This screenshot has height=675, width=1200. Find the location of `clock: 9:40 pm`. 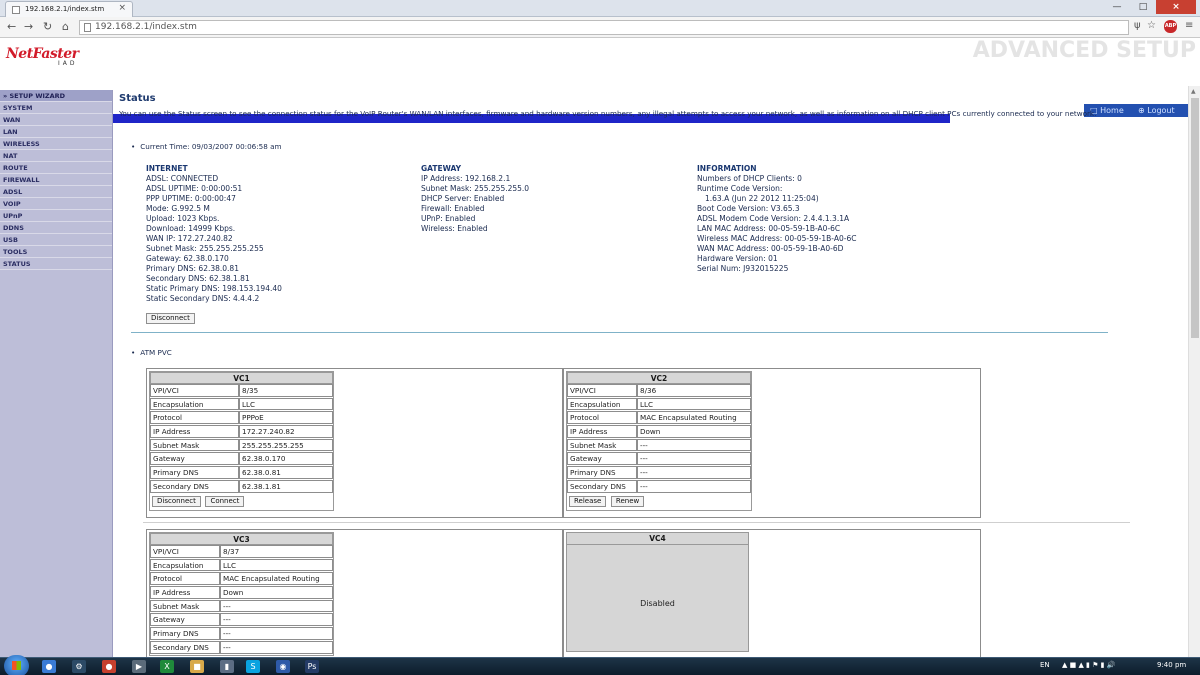

clock: 9:40 pm is located at coordinates (1171, 665).